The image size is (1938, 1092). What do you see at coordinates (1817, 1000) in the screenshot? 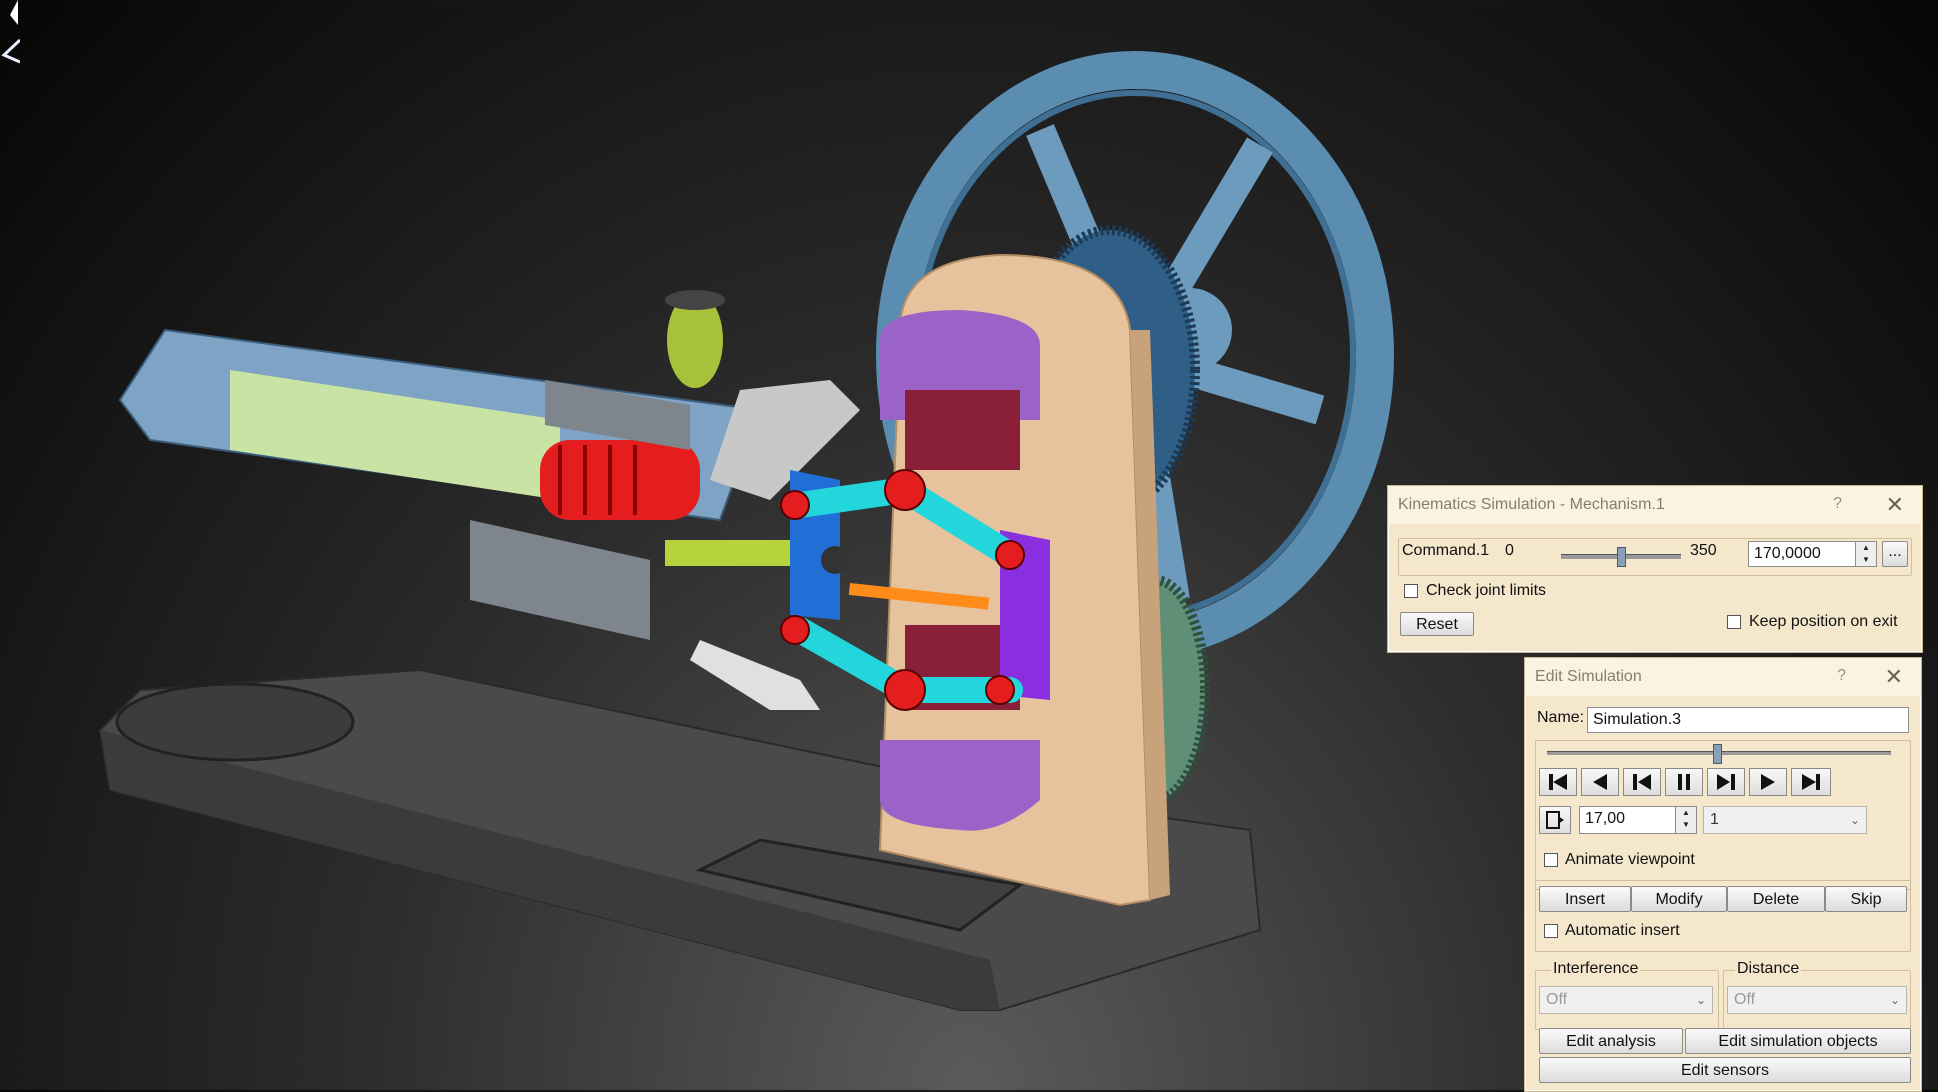
I see `distance-combo: Off ⌄` at bounding box center [1817, 1000].